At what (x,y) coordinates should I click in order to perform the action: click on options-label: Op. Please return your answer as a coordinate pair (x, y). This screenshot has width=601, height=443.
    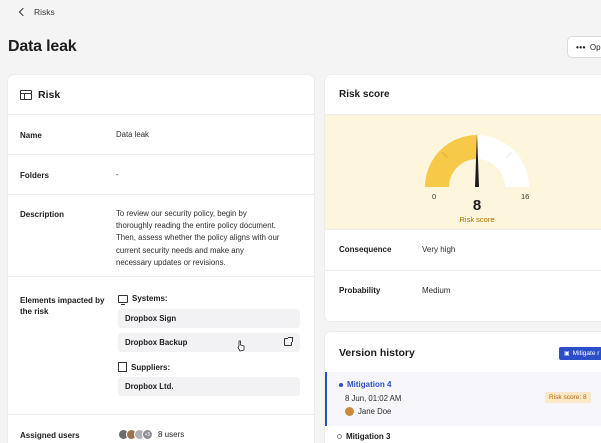
    Looking at the image, I should click on (595, 47).